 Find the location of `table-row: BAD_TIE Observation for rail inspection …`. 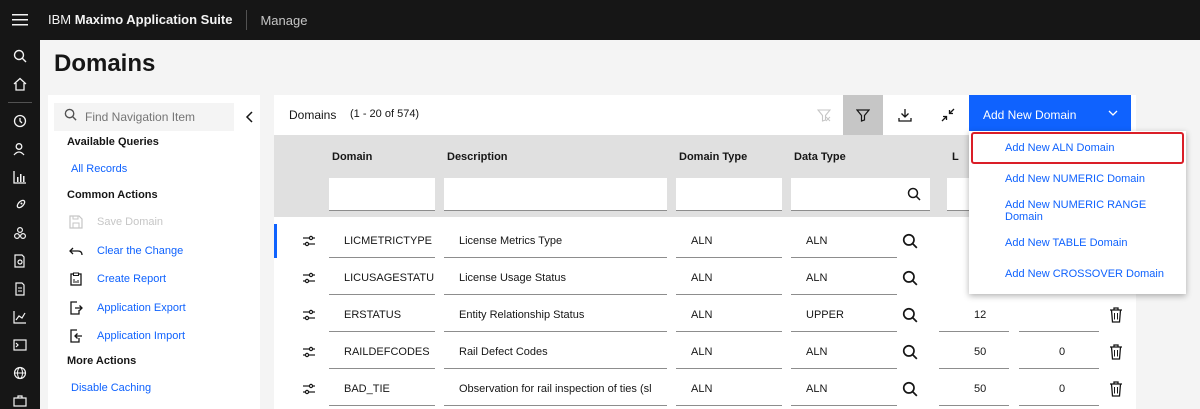

table-row: BAD_TIE Observation for rail inspection … is located at coordinates (705, 388).